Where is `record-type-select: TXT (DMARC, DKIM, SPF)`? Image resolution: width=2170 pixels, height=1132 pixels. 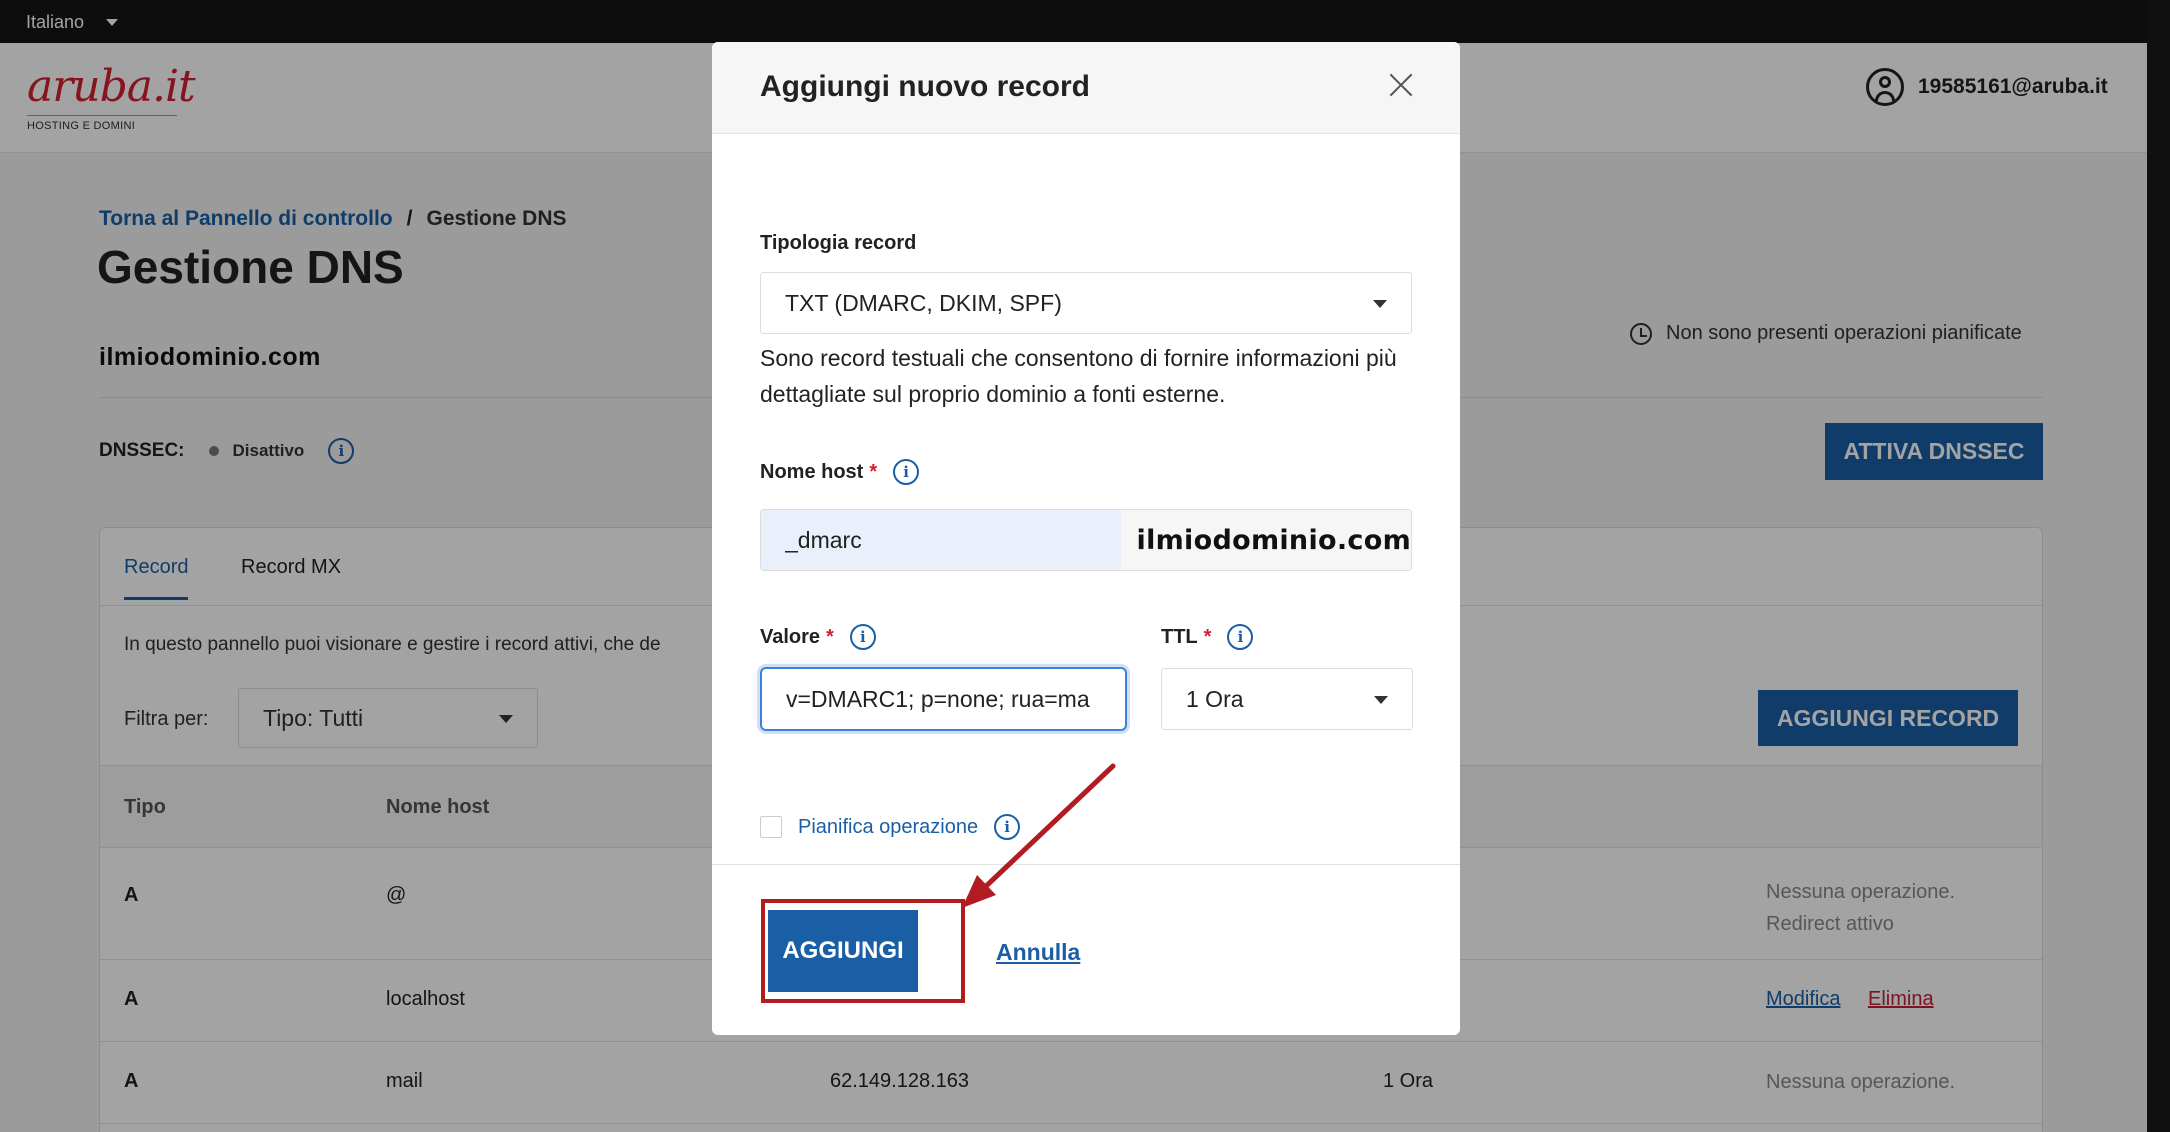 record-type-select: TXT (DMARC, DKIM, SPF) is located at coordinates (1086, 303).